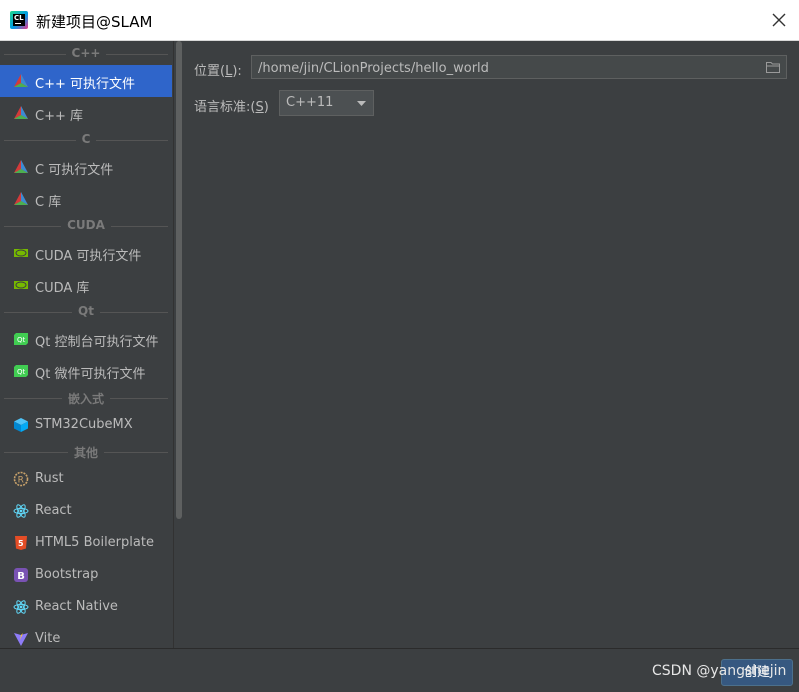  I want to click on sidebar-item: Vite, so click(86, 635).